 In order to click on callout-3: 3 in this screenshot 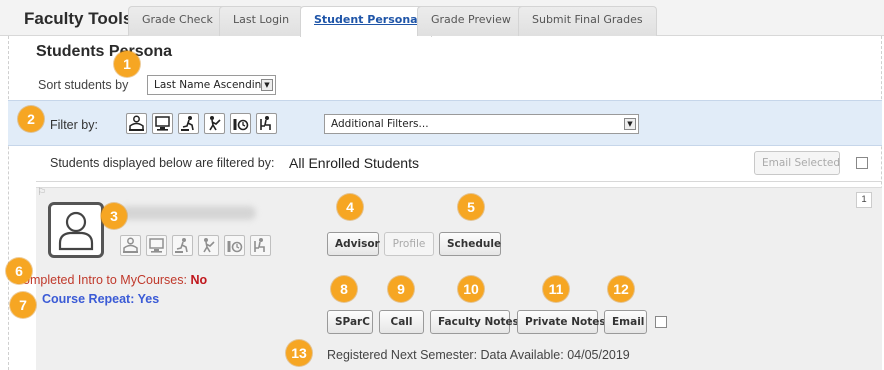, I will do `click(114, 216)`.